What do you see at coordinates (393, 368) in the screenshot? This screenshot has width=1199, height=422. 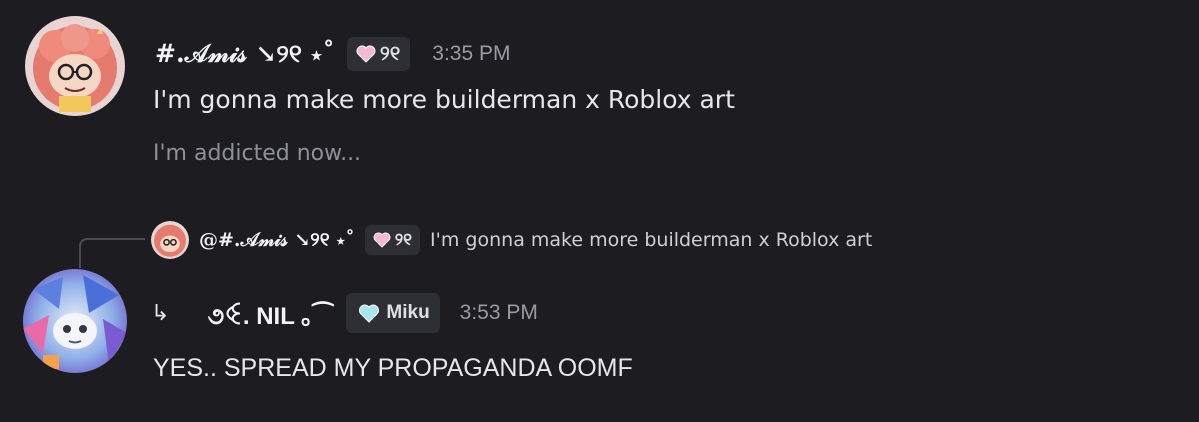 I see `message-text: YES.. SPREAD MY PROPAGANDA OOMF` at bounding box center [393, 368].